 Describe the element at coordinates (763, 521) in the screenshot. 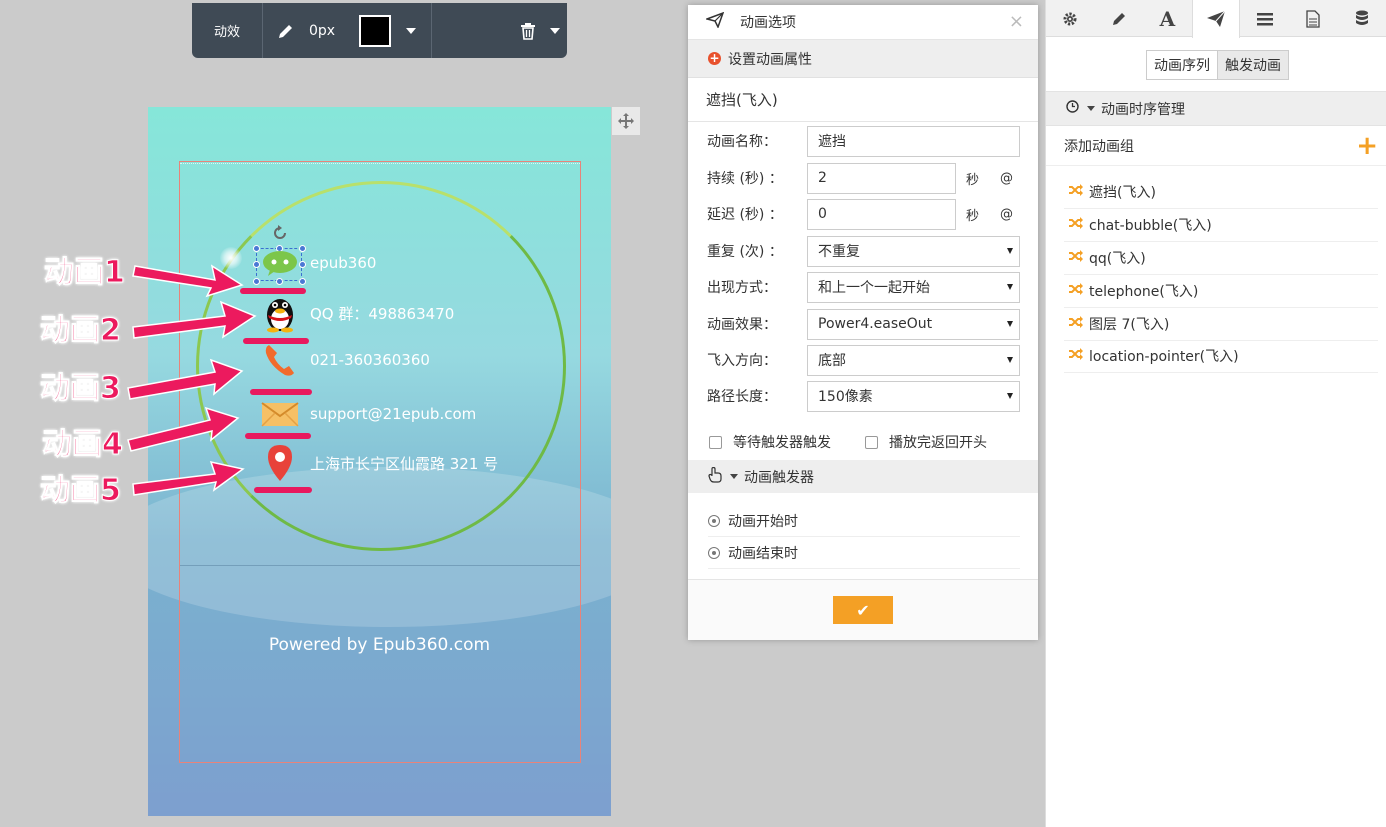

I see `trigger-label: 动画开始时` at that location.